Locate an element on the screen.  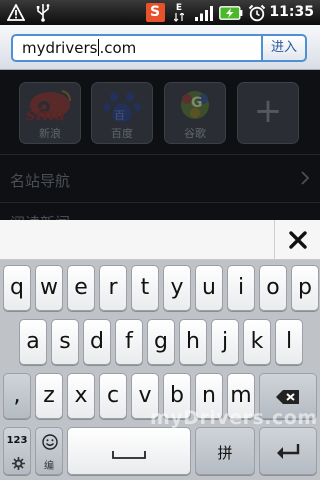
pinyin-label: 拼 is located at coordinates (225, 453).